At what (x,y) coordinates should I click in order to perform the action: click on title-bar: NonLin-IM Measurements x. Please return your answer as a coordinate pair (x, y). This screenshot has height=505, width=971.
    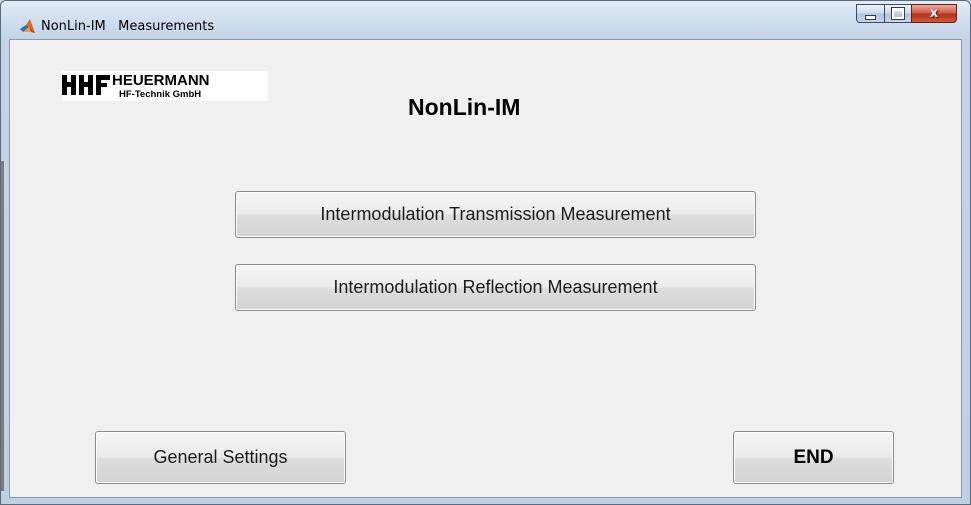
    Looking at the image, I should click on (485, 20).